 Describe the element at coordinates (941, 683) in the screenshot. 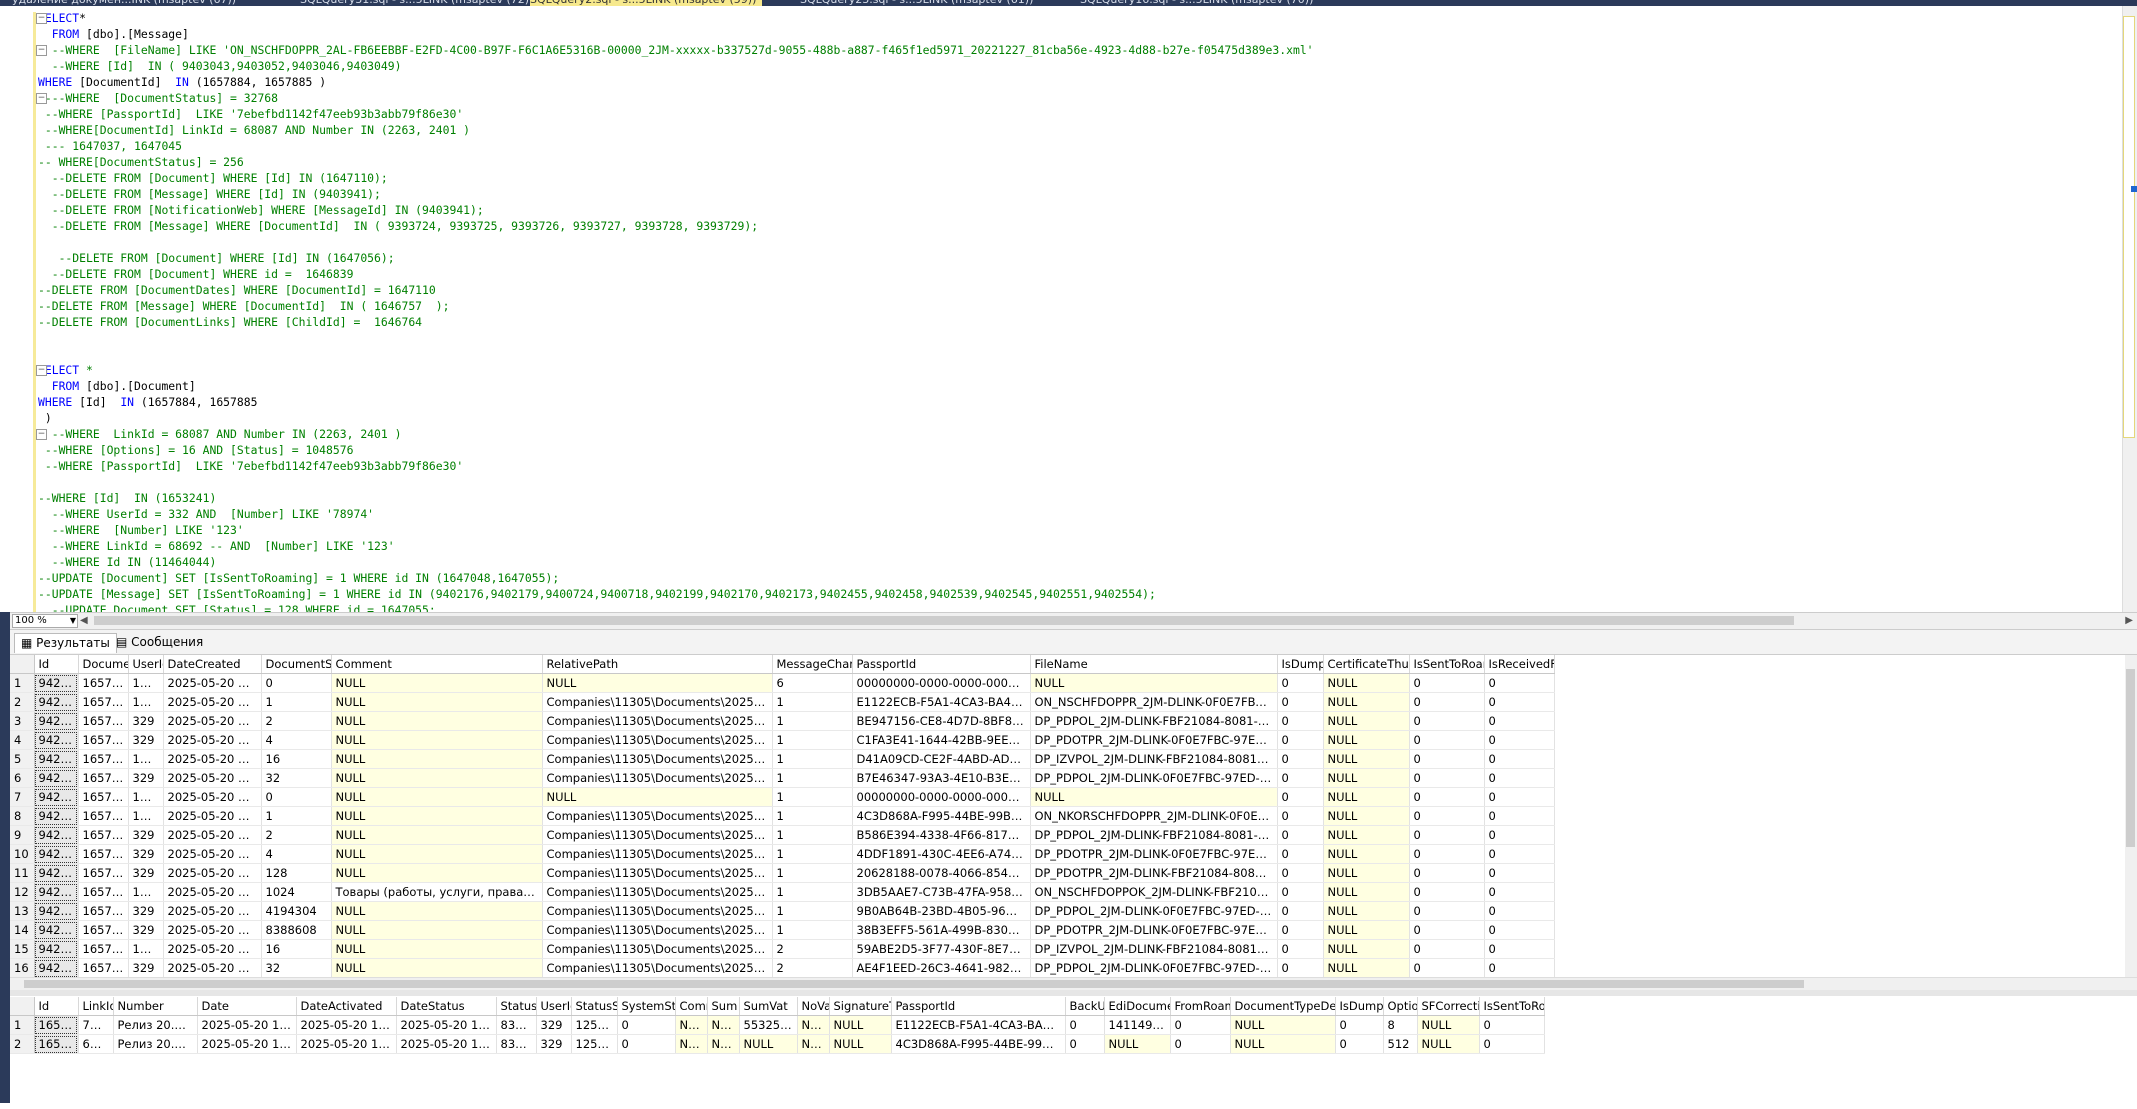

I see `table-cell: 00000000-0000-0000-0000-000000000000` at that location.